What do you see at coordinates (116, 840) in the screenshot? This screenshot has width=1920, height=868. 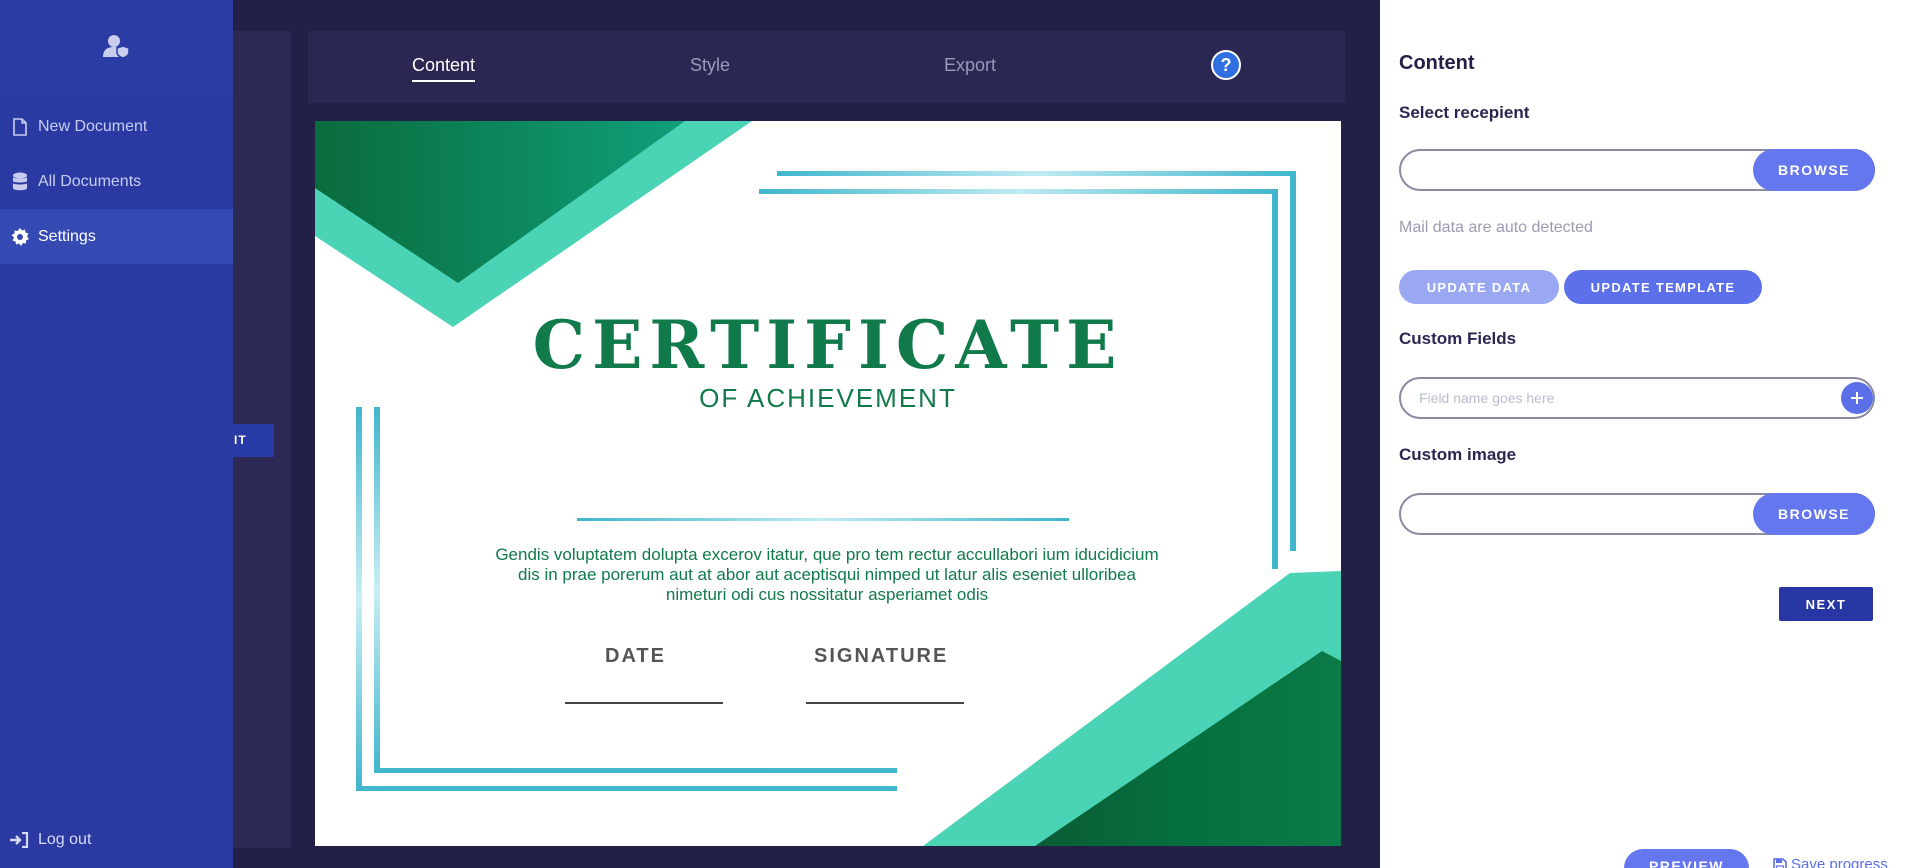 I see `logout-button: Log out` at bounding box center [116, 840].